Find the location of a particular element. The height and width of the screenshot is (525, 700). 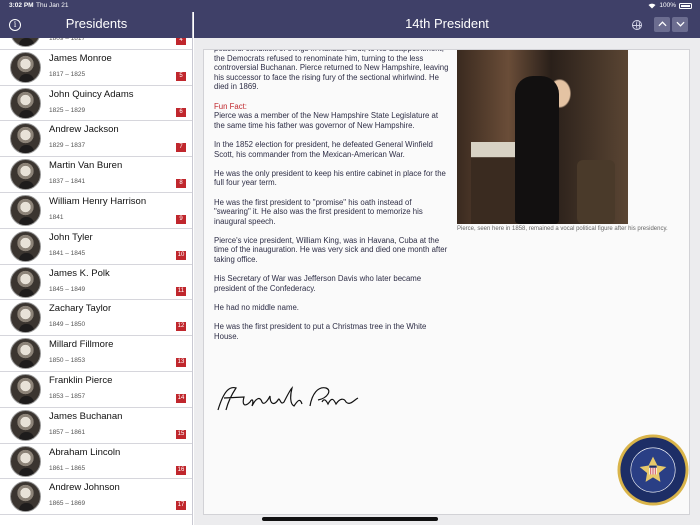

list-item: James Buchanan 1857 – 1861 15 is located at coordinates (96, 426).